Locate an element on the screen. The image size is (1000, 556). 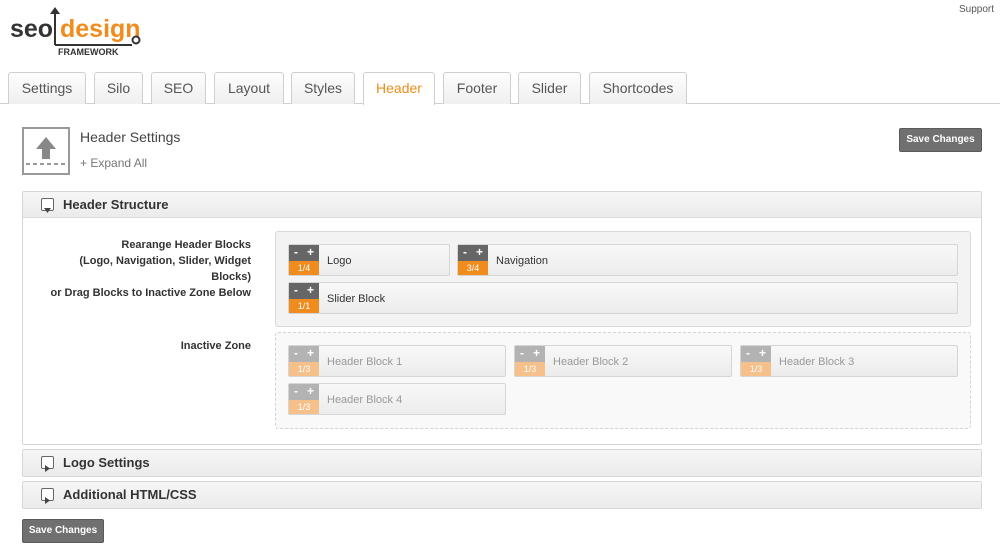
block-name: Header Block 2 is located at coordinates (591, 362).